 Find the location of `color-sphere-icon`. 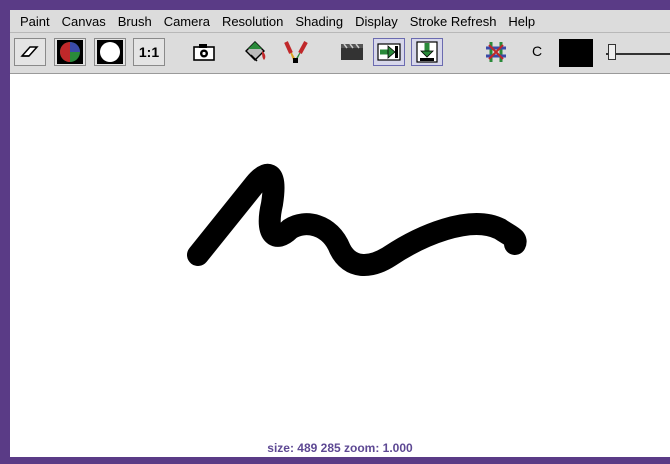

color-sphere-icon is located at coordinates (70, 52).